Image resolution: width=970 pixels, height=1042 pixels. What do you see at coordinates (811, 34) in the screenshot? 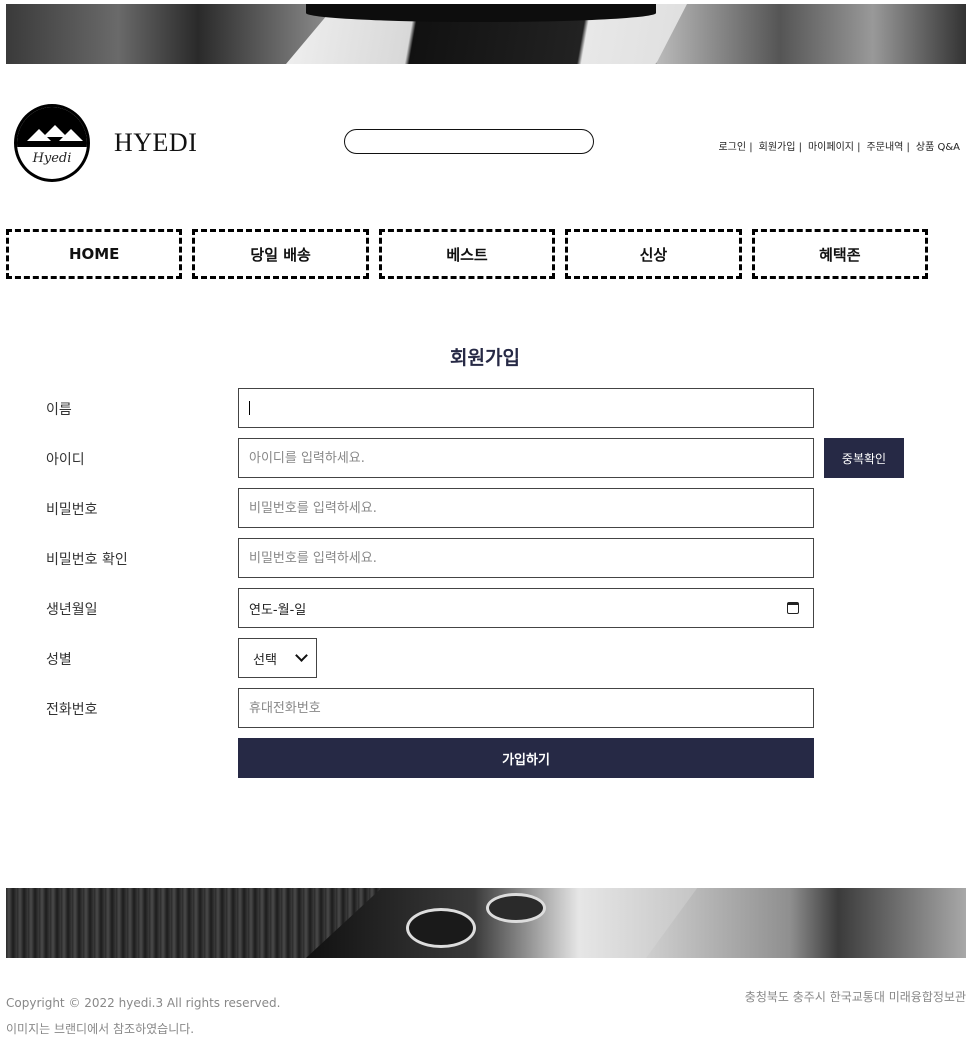
I see `banner-photo-smoking-couple` at bounding box center [811, 34].